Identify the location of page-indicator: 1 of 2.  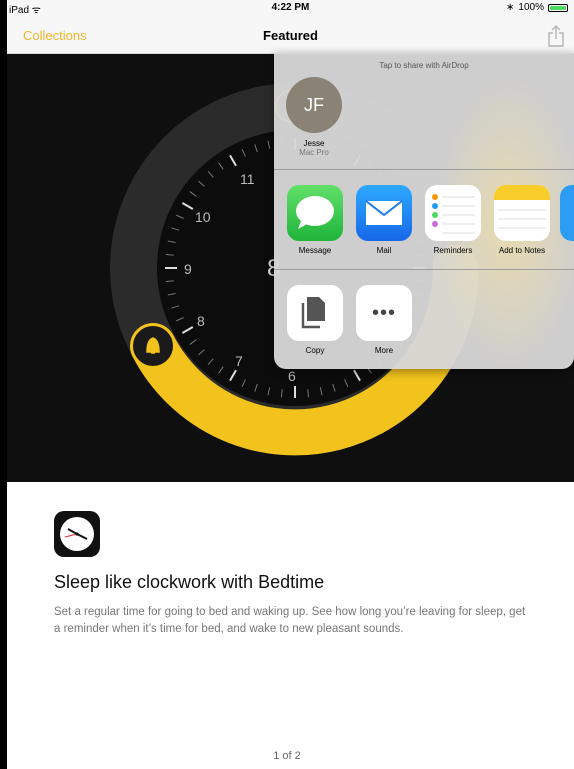
(287, 756).